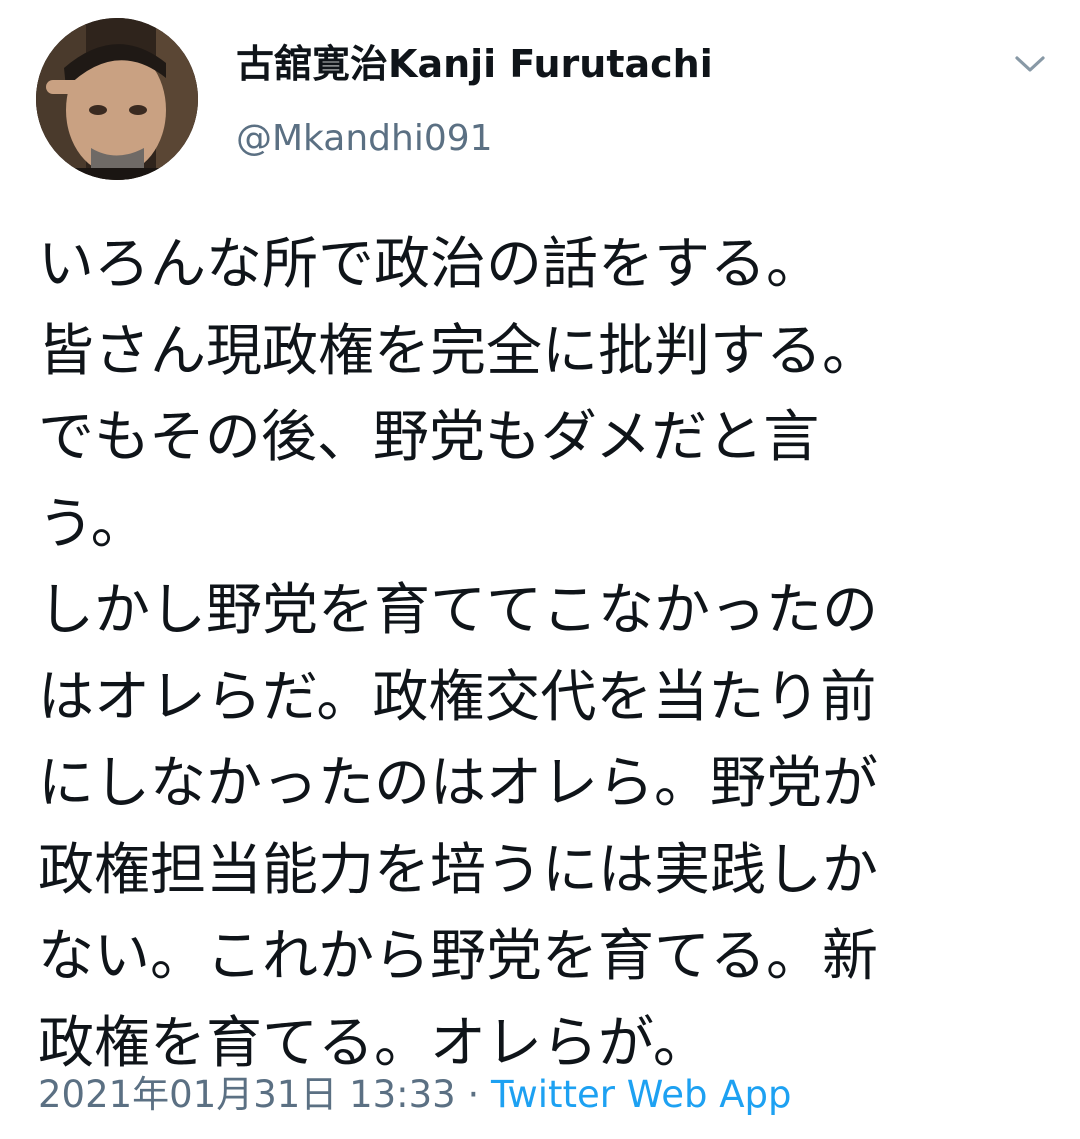  What do you see at coordinates (458, 956) in the screenshot?
I see `tweet-line: ない。これから野党を育てる。新` at bounding box center [458, 956].